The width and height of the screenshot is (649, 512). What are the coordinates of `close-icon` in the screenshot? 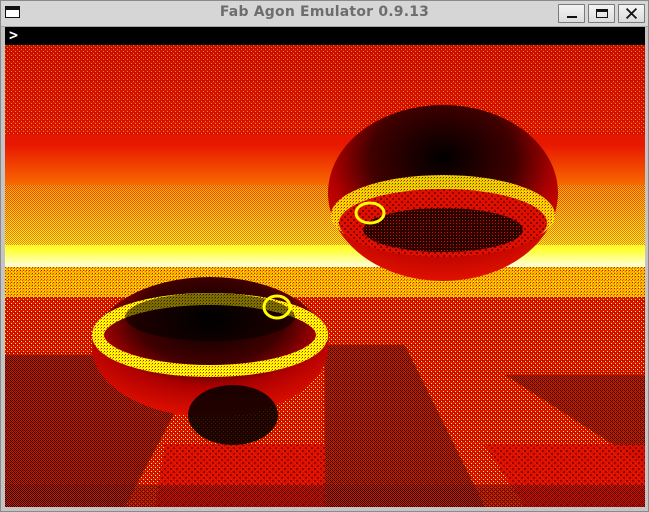 It's located at (631, 13).